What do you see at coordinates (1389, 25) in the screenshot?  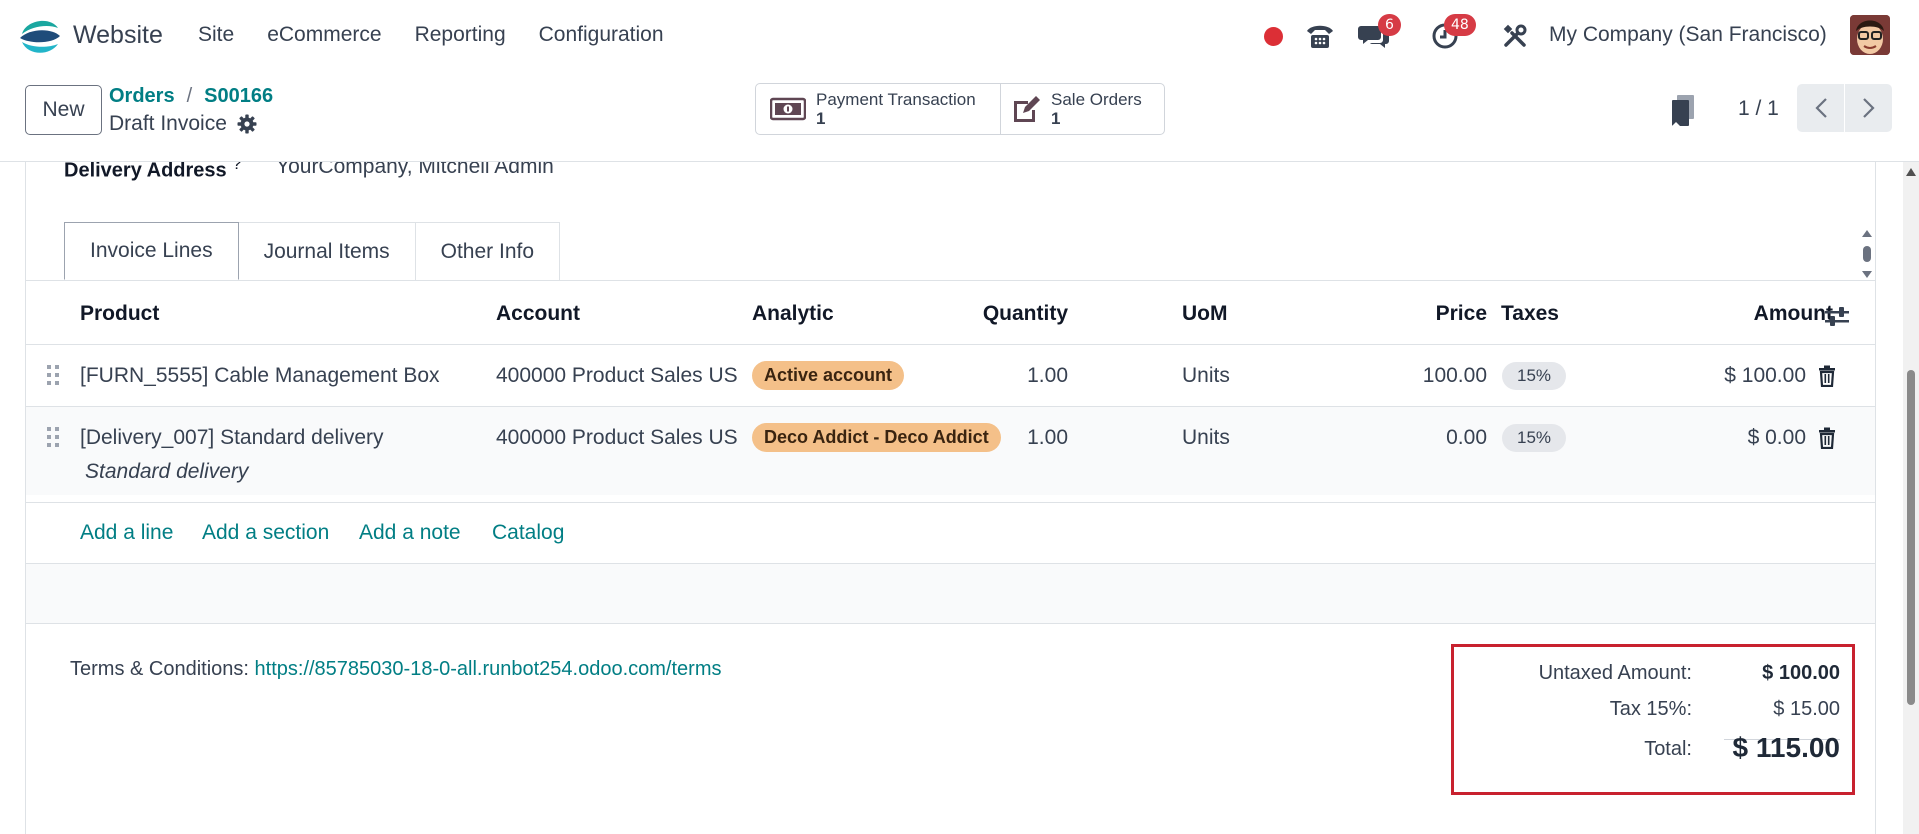 I see `messages-badge: 6` at bounding box center [1389, 25].